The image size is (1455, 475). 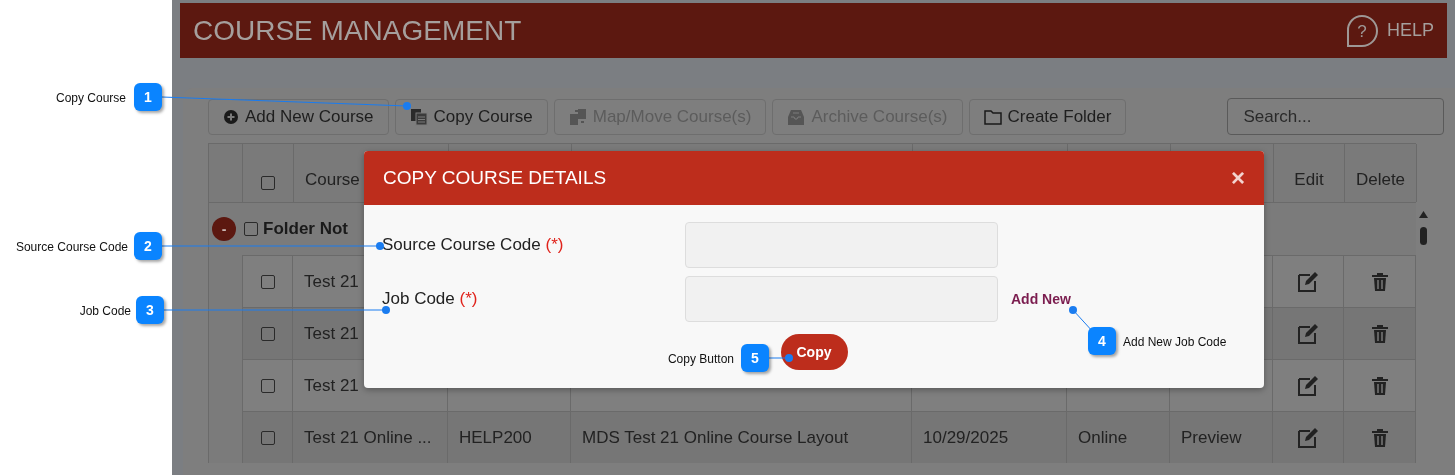 What do you see at coordinates (430, 299) in the screenshot?
I see `field-label: Job Code (*)` at bounding box center [430, 299].